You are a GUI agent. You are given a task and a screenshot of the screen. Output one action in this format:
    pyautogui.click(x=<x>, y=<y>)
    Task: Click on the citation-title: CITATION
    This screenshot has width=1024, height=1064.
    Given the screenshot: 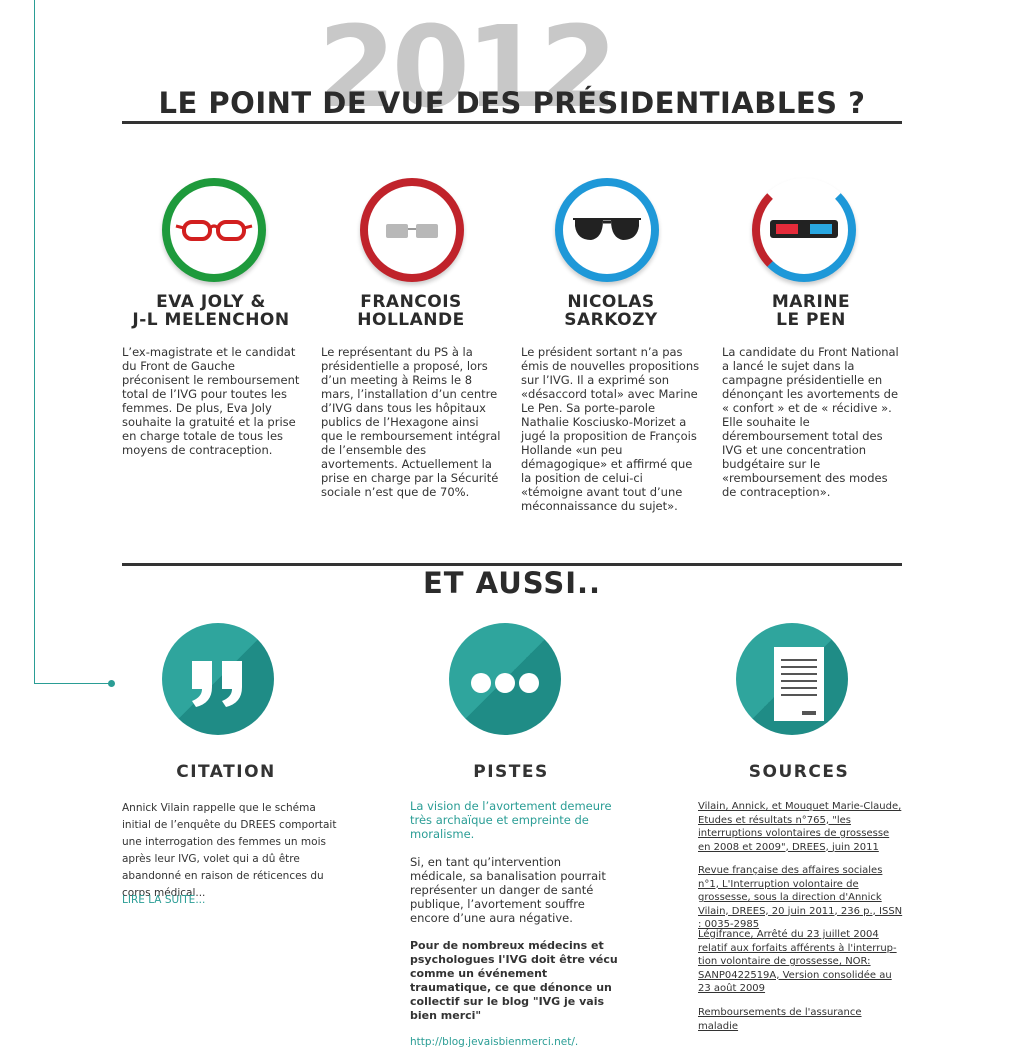 What is the action you would take?
    pyautogui.click(x=226, y=772)
    